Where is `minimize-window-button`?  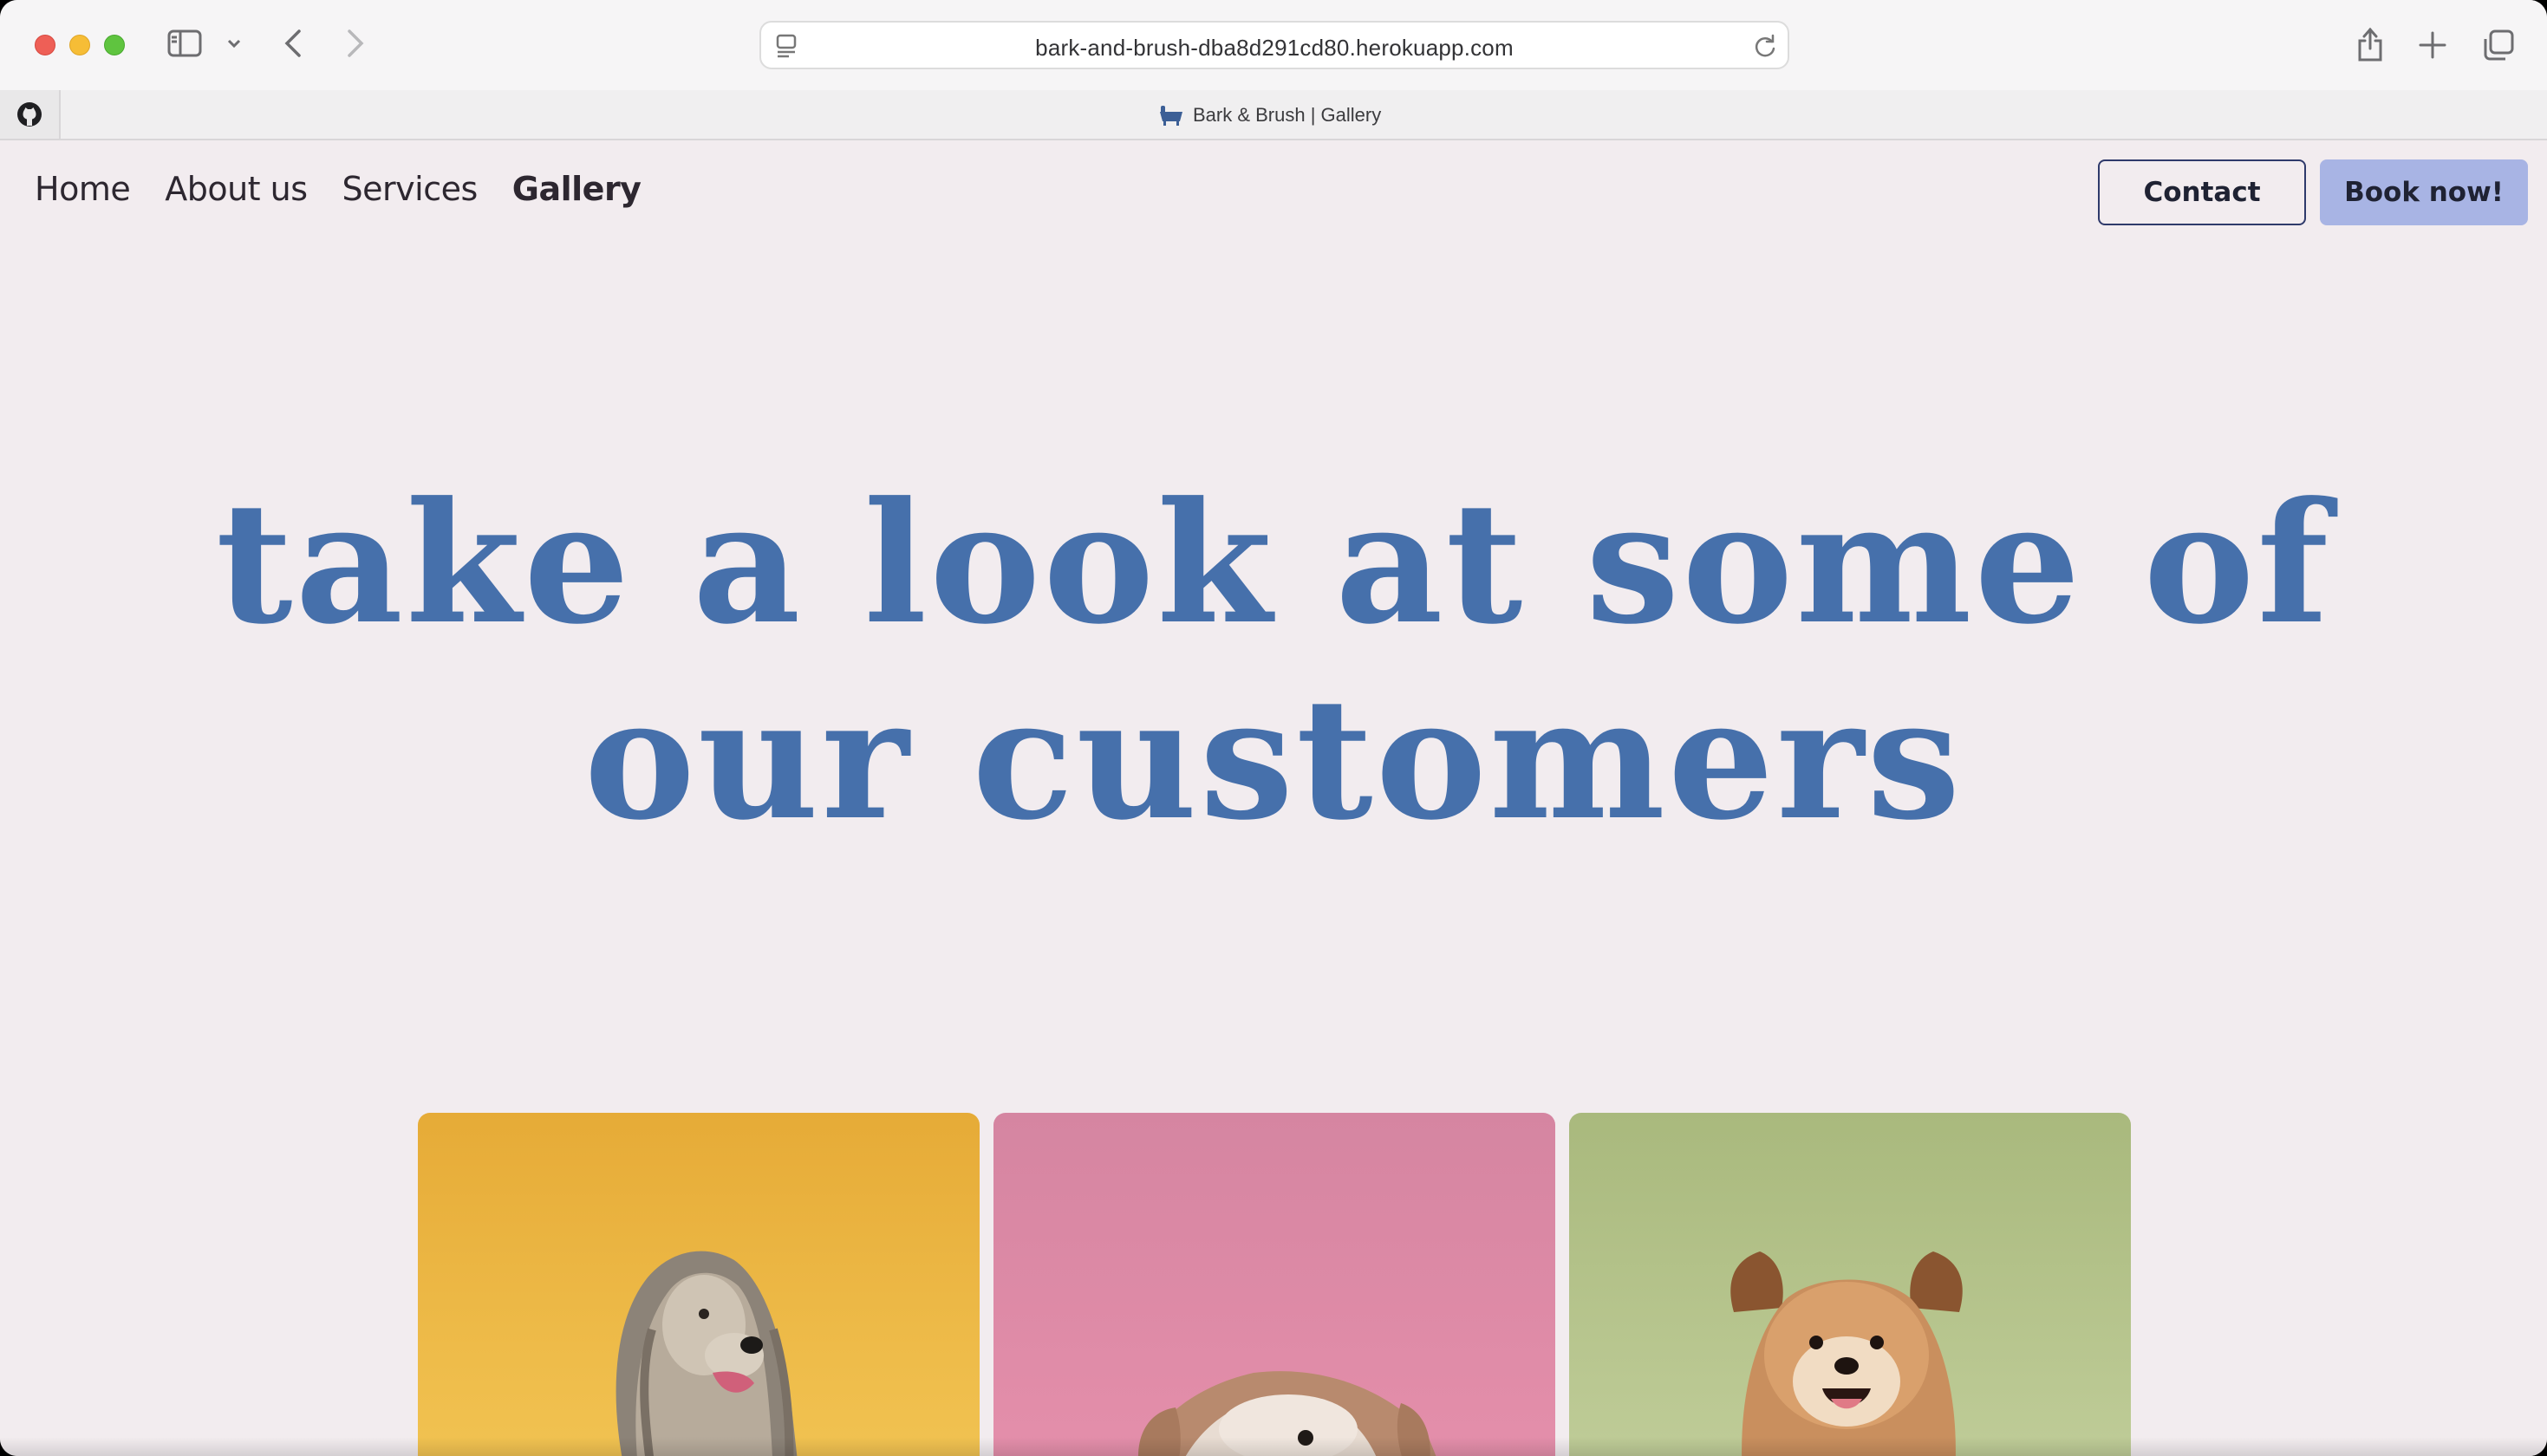
minimize-window-button is located at coordinates (79, 45).